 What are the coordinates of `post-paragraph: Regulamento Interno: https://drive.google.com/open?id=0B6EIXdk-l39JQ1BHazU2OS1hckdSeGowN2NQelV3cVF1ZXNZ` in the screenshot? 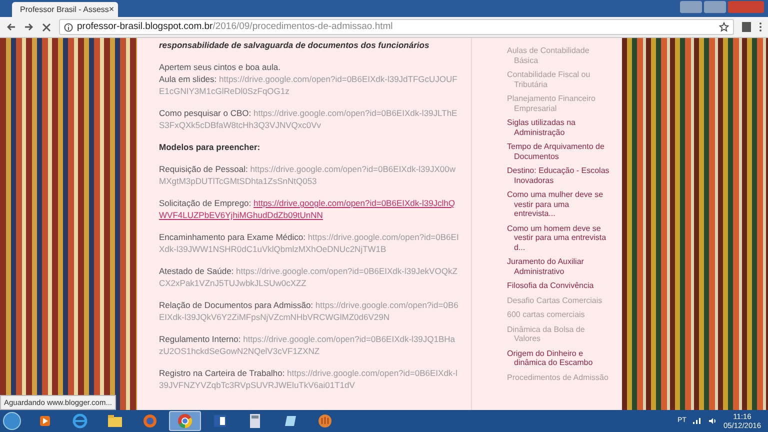 It's located at (307, 345).